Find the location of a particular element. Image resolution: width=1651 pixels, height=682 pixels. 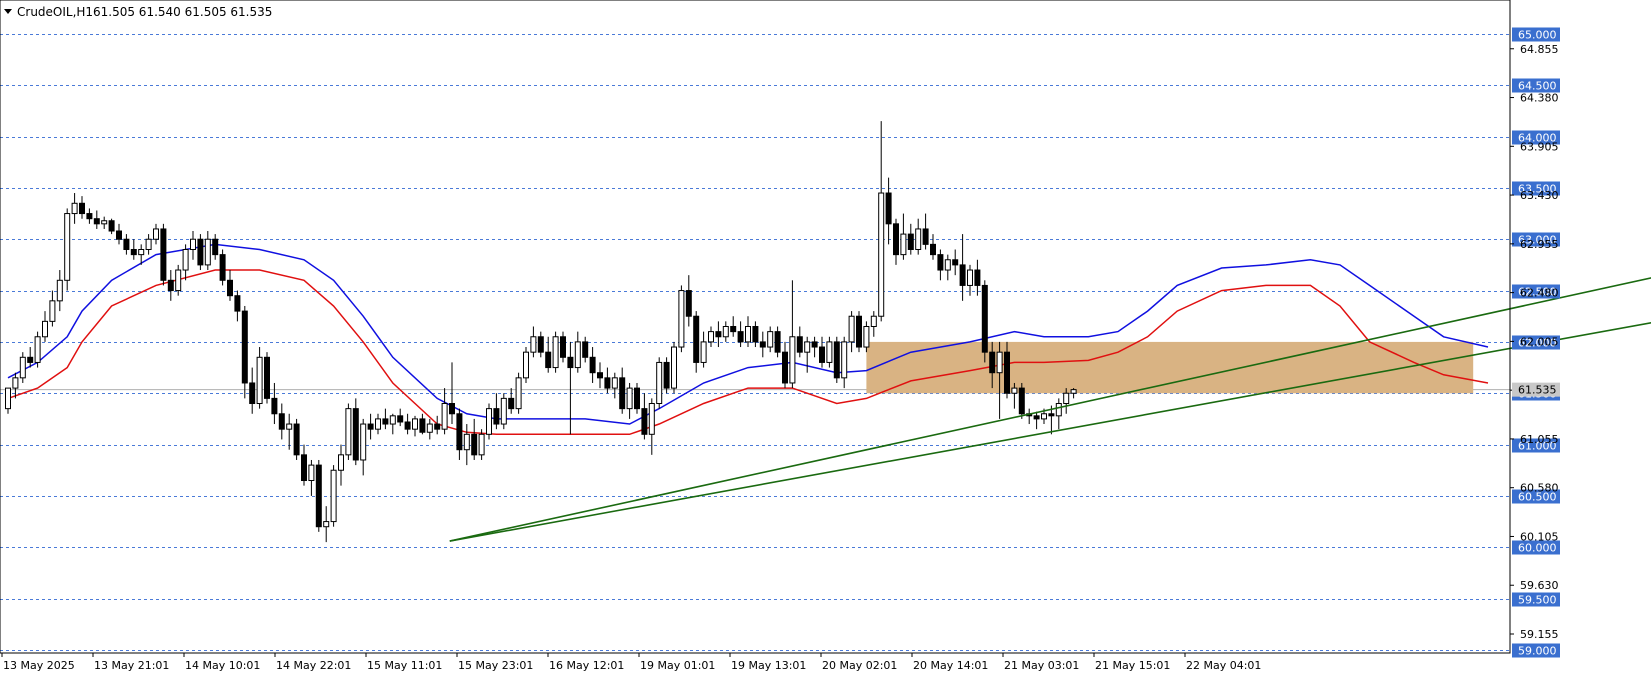

symbol-title: CrudeOIL,H1 is located at coordinates (55, 12).